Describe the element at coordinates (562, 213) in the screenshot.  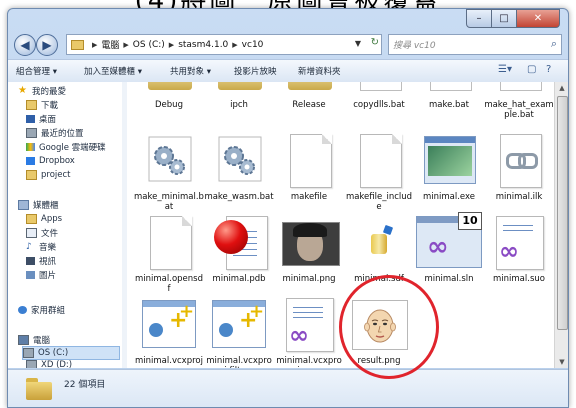
I see `scrollbar-thumb` at that location.